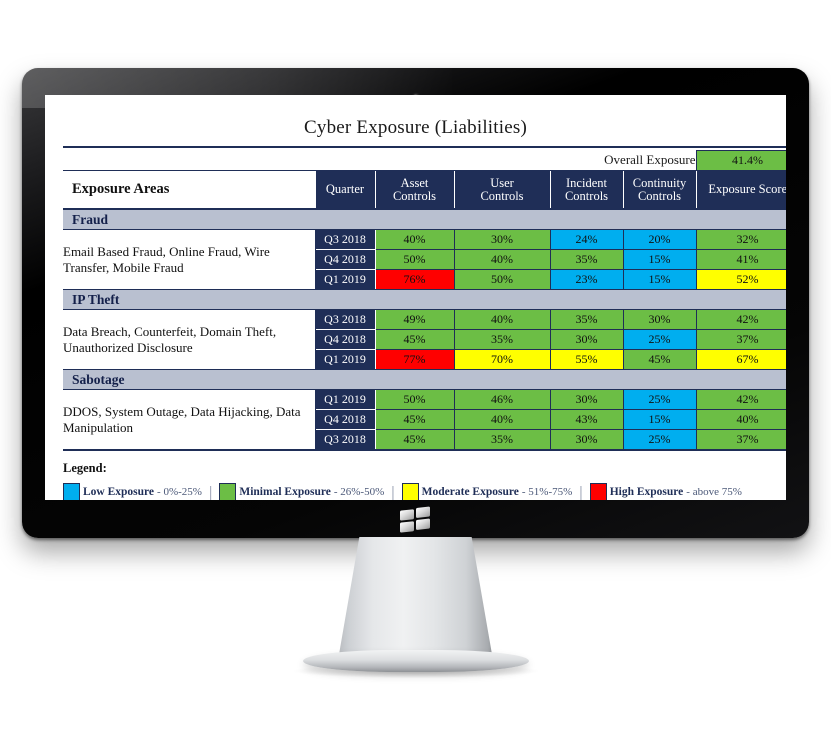 The width and height of the screenshot is (831, 745). What do you see at coordinates (740, 239) in the screenshot?
I see `cell-exposure-score: 32%` at bounding box center [740, 239].